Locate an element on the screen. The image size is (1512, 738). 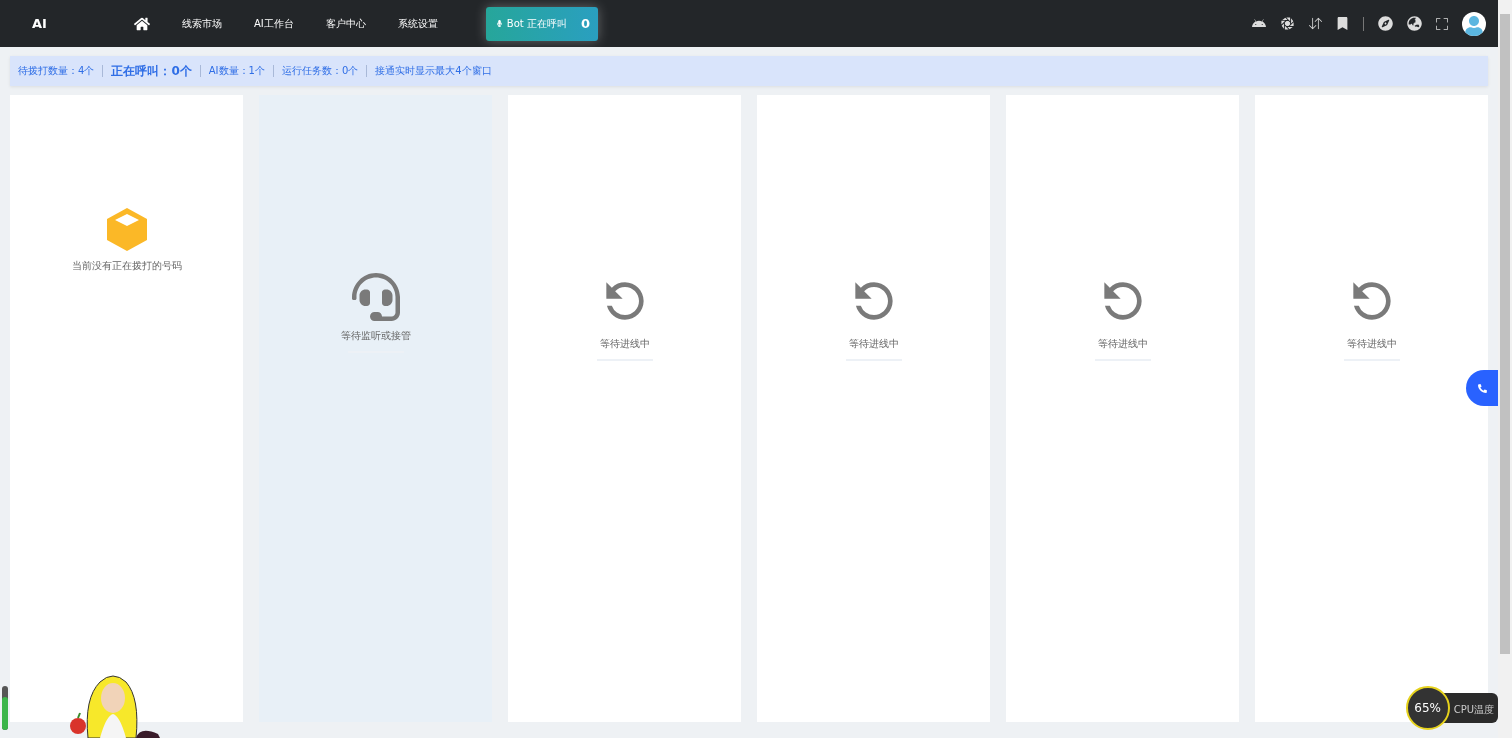
nav-link: 线索市场 is located at coordinates (202, 23).